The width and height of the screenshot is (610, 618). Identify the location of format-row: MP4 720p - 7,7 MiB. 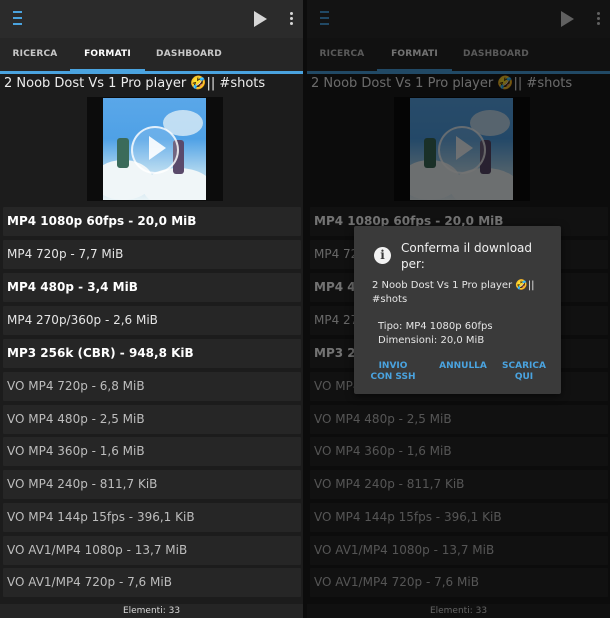
(152, 254).